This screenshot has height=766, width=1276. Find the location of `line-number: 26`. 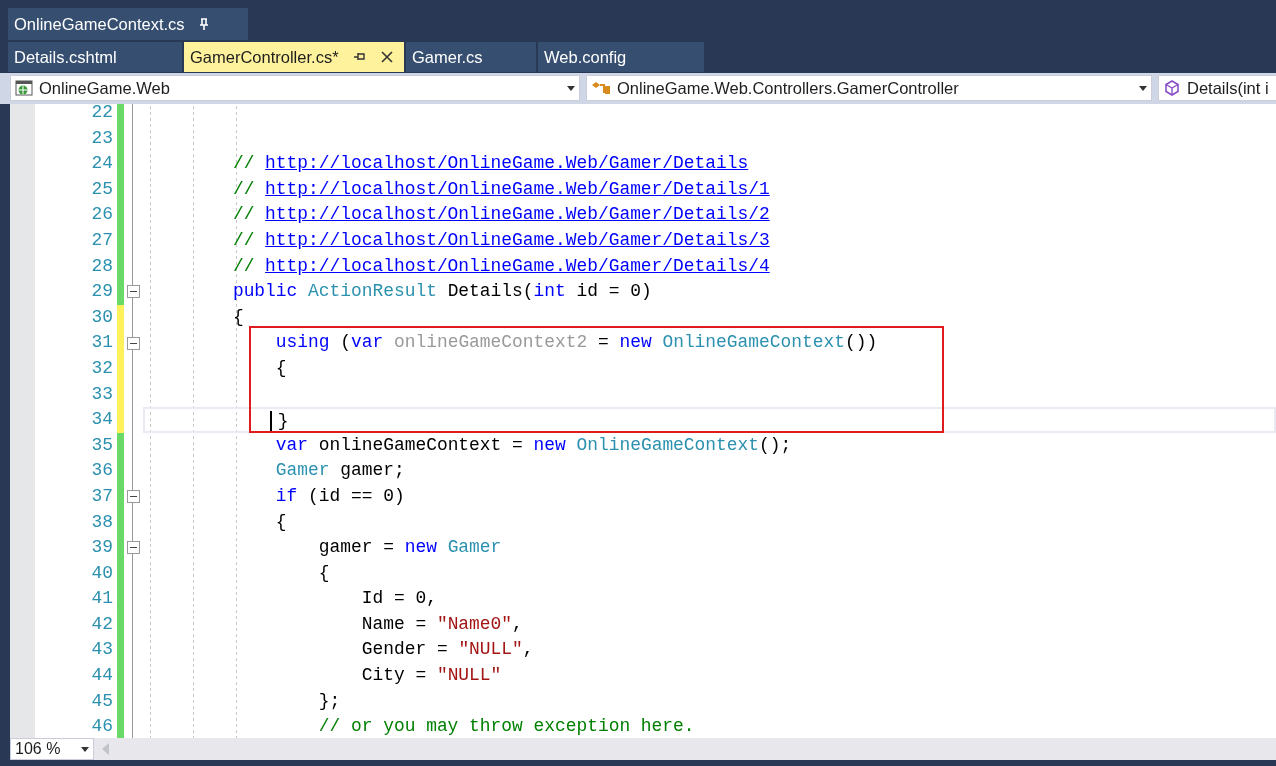

line-number: 26 is located at coordinates (102, 215).